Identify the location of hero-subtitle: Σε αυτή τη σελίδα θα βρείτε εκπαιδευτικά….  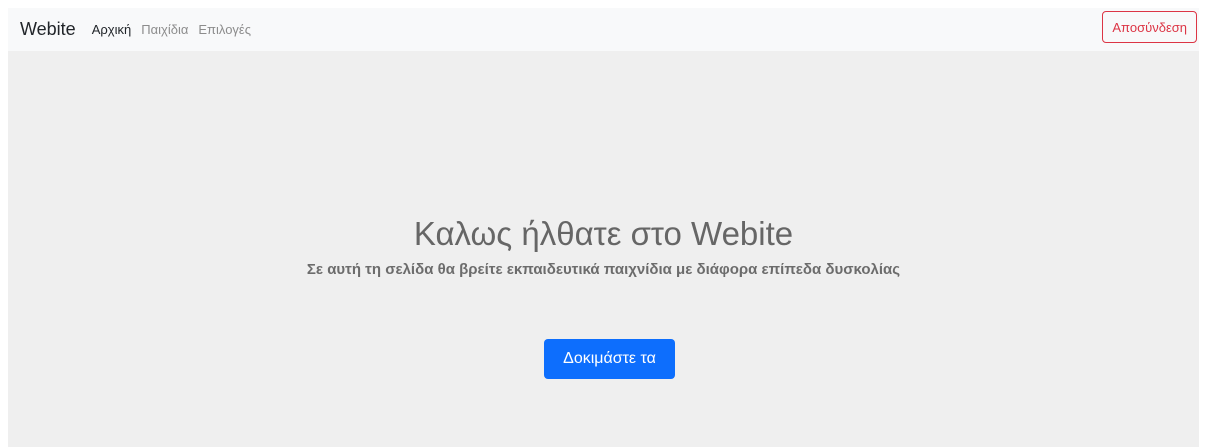
(603, 269).